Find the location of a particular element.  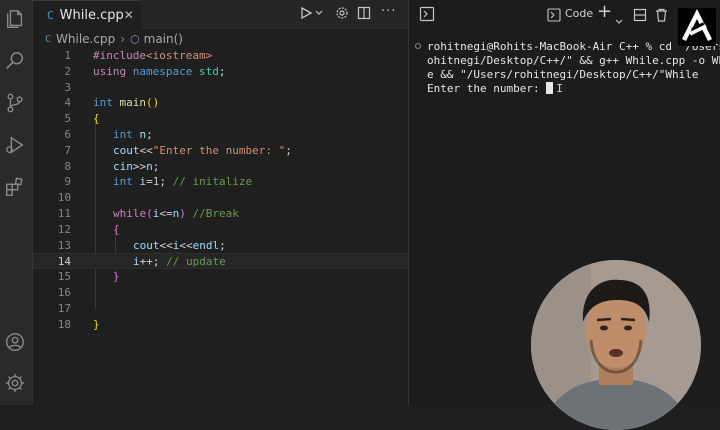

trash-icon is located at coordinates (661, 16).